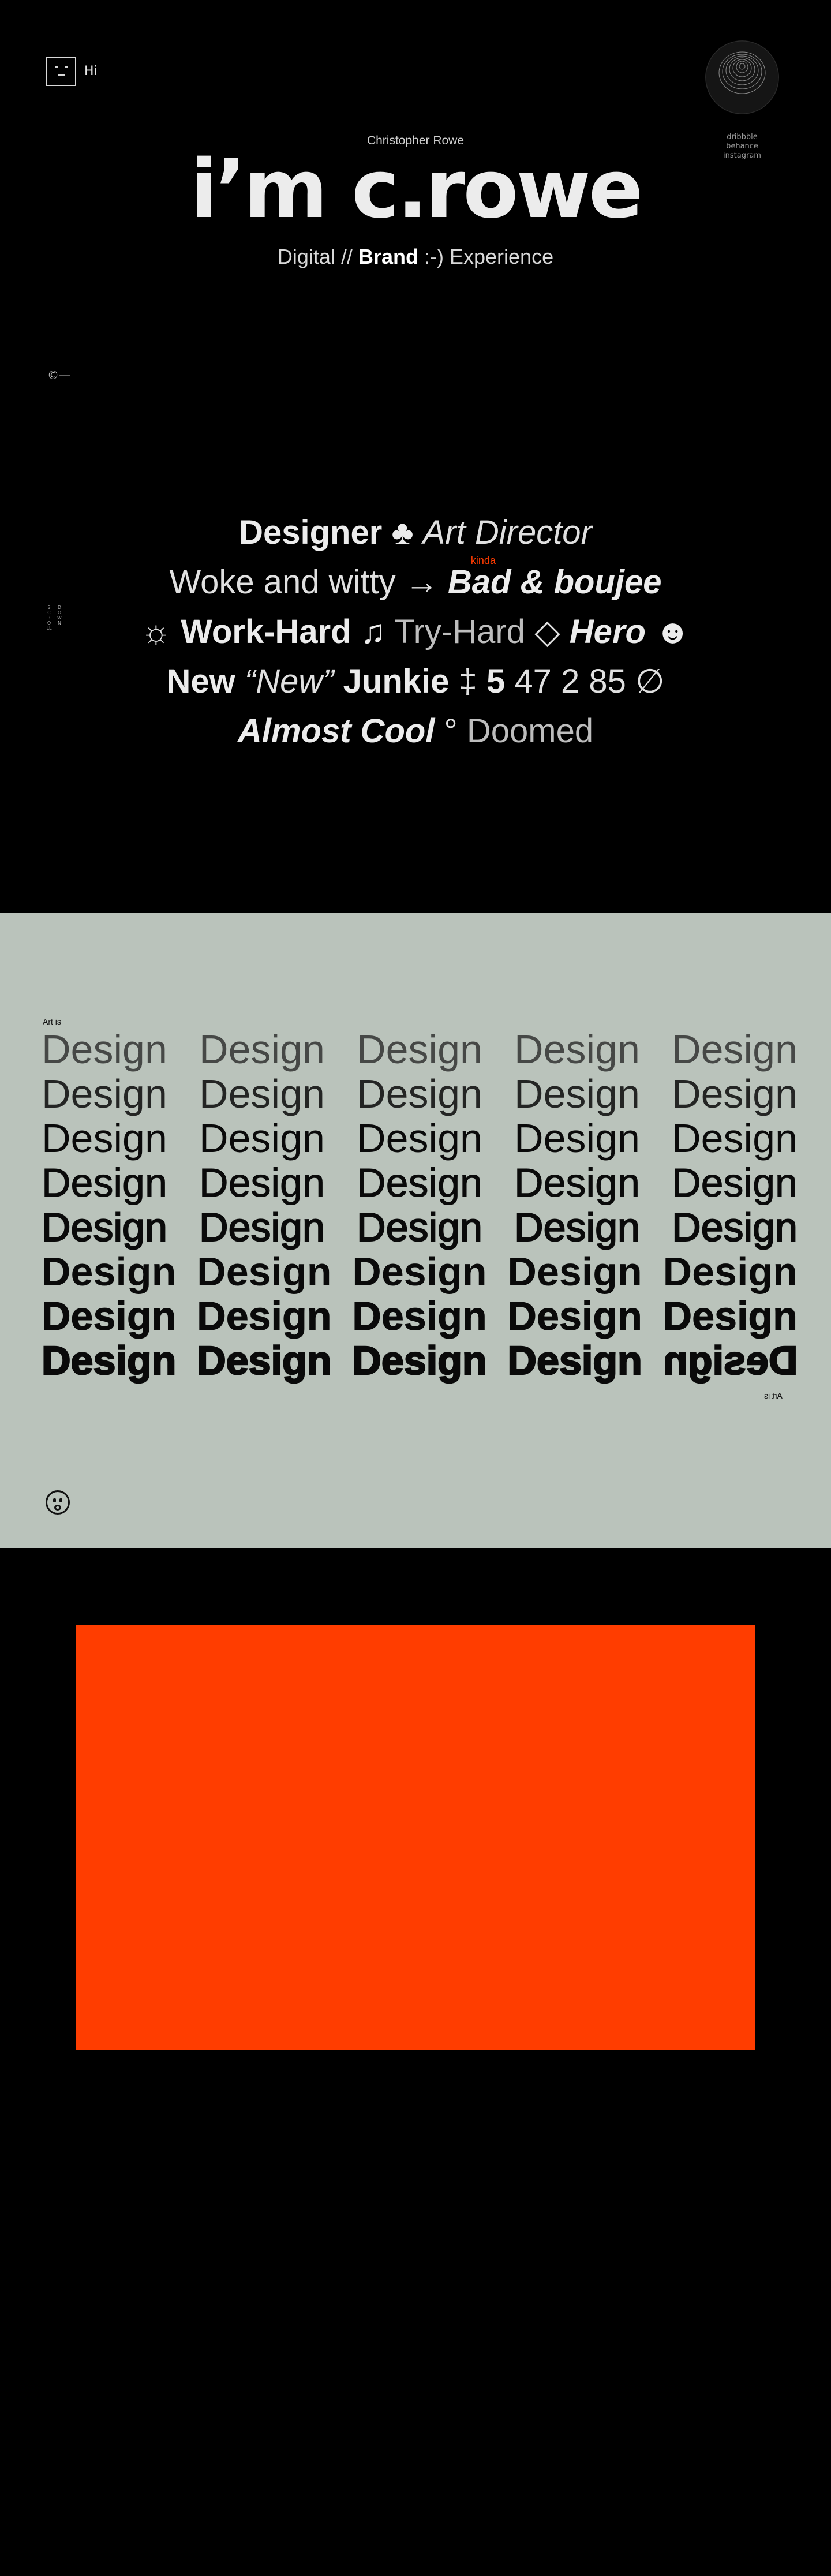 The image size is (831, 2576). I want to click on manifesto-number: 47 2 85, so click(570, 681).